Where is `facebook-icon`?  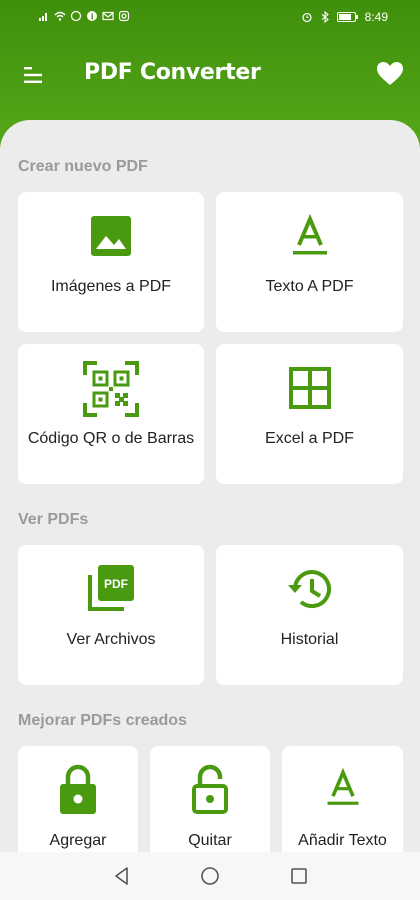
facebook-icon is located at coordinates (92, 16).